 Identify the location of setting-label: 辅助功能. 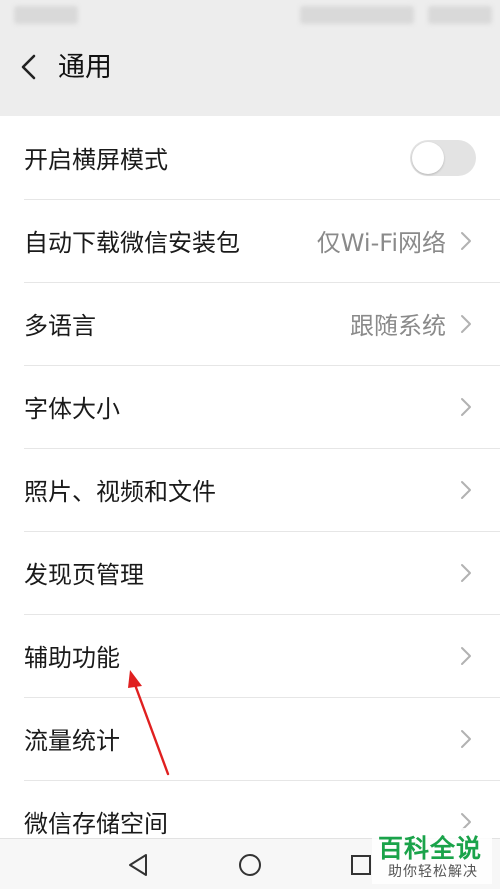
(72, 658).